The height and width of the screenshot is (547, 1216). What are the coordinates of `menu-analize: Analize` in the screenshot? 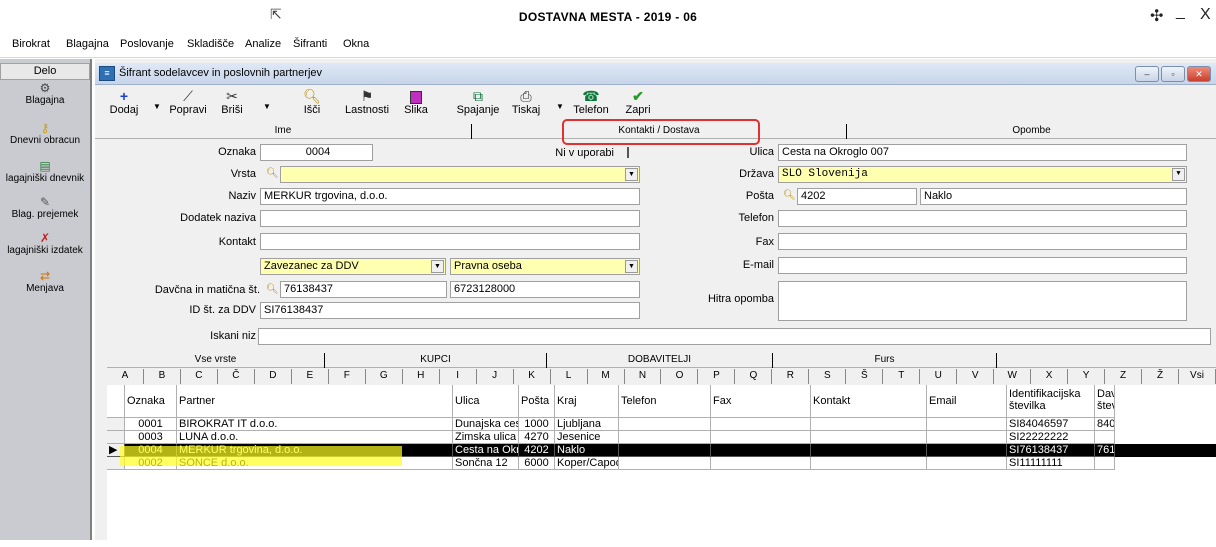 It's located at (263, 44).